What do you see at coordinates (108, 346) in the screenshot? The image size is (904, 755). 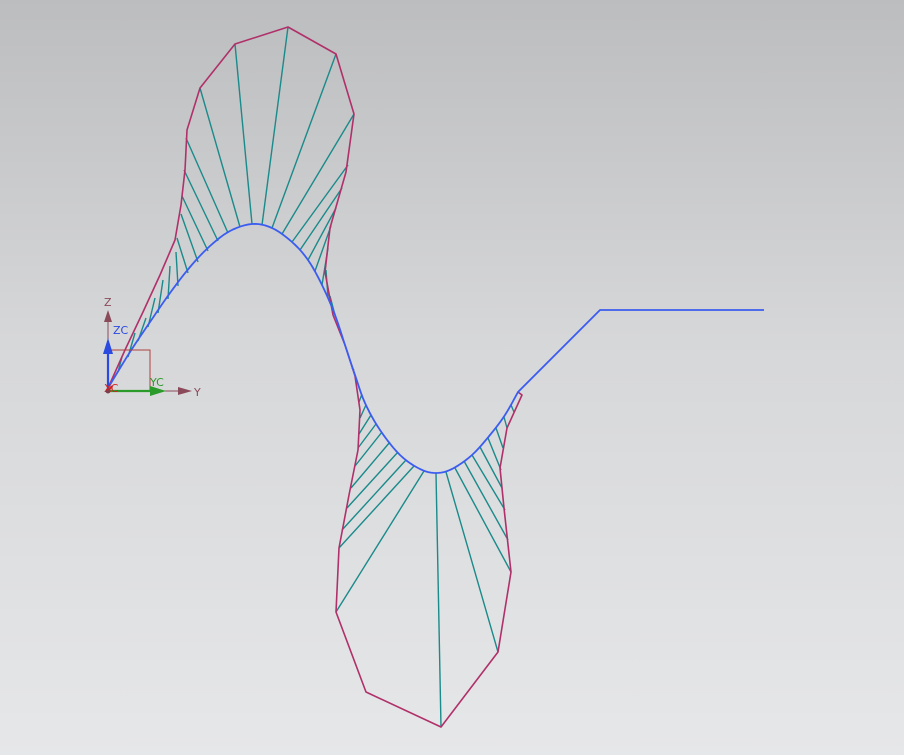 I see `zc-axis-arrow-icon` at bounding box center [108, 346].